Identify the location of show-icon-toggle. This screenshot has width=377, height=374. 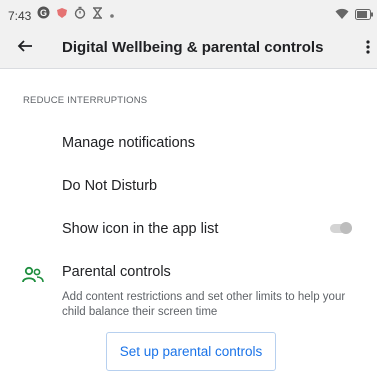
(341, 228).